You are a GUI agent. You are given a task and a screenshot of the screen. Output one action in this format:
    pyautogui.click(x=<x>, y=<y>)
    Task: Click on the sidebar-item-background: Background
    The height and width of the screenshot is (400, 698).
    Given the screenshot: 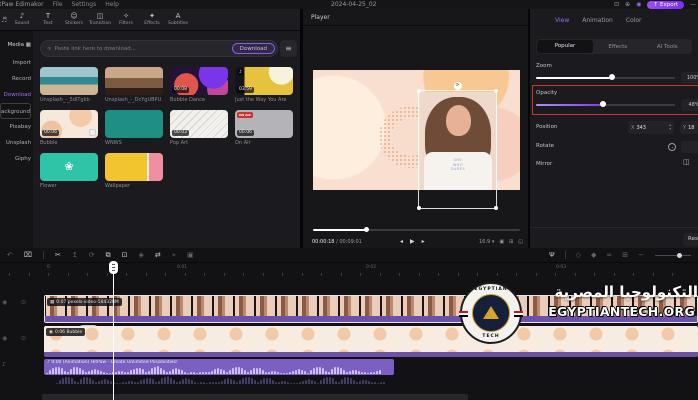 What is the action you would take?
    pyautogui.click(x=15, y=111)
    